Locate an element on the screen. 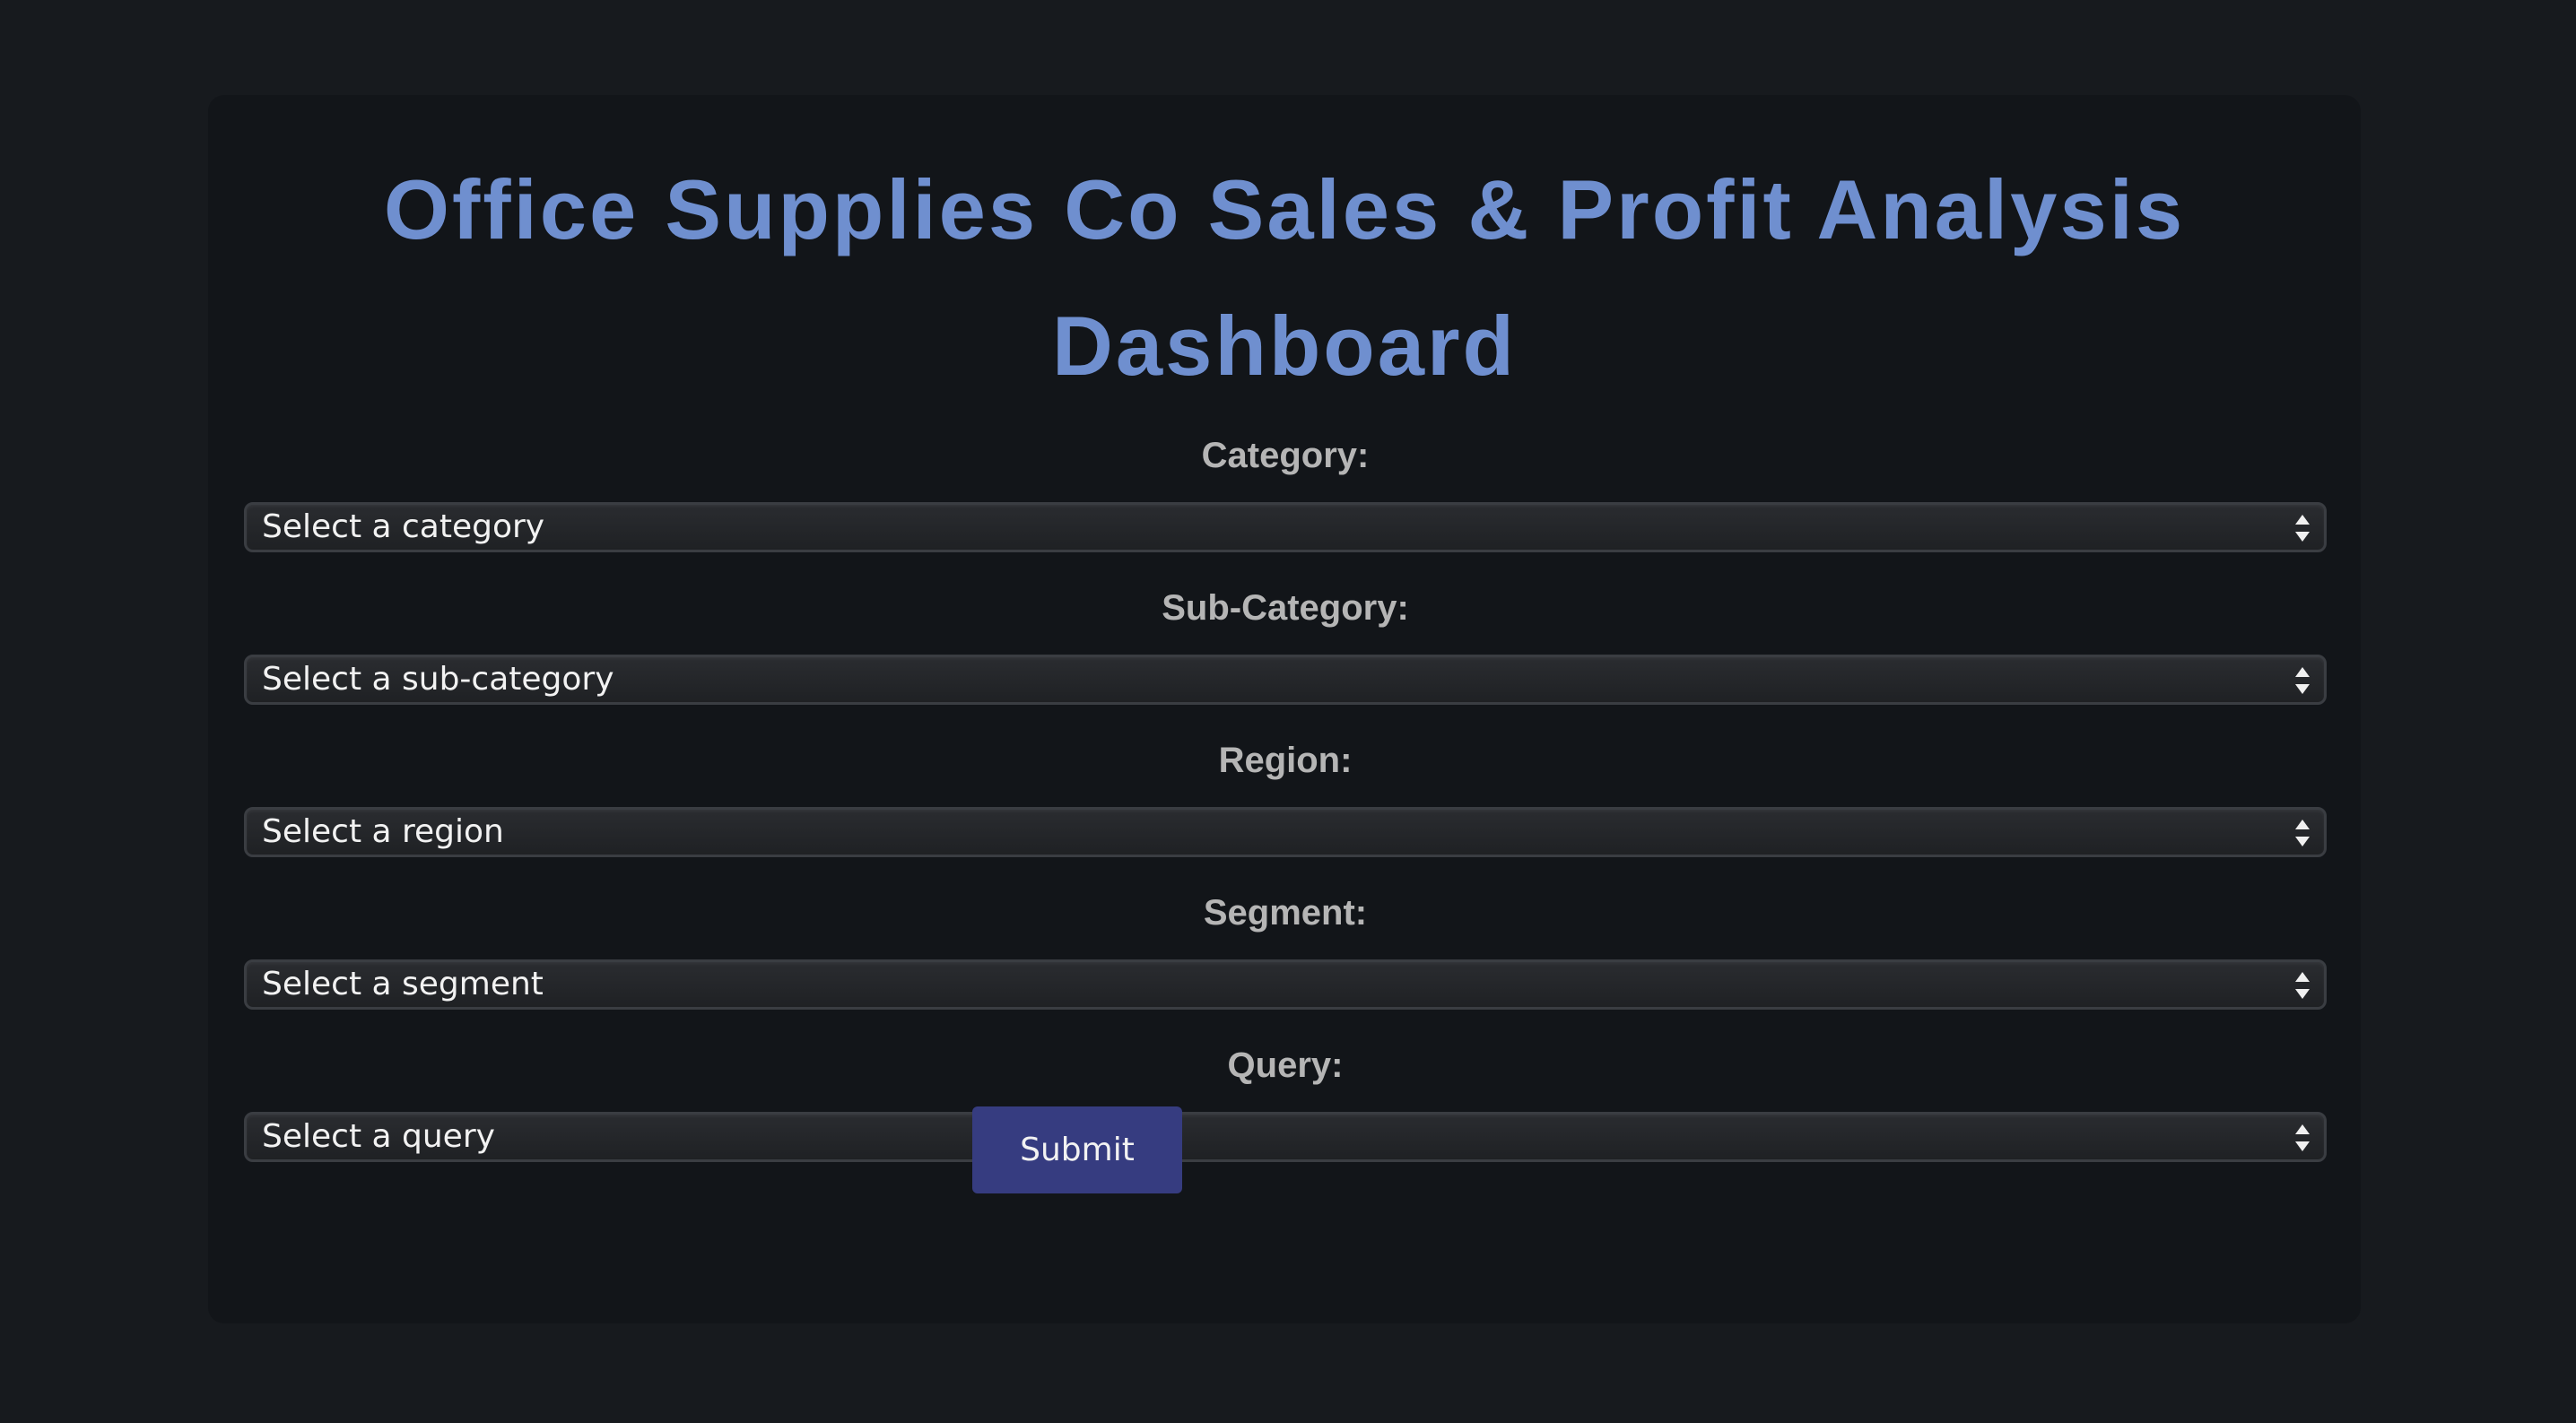 The width and height of the screenshot is (2576, 1423). region-field: Region: Select a region is located at coordinates (1285, 808).